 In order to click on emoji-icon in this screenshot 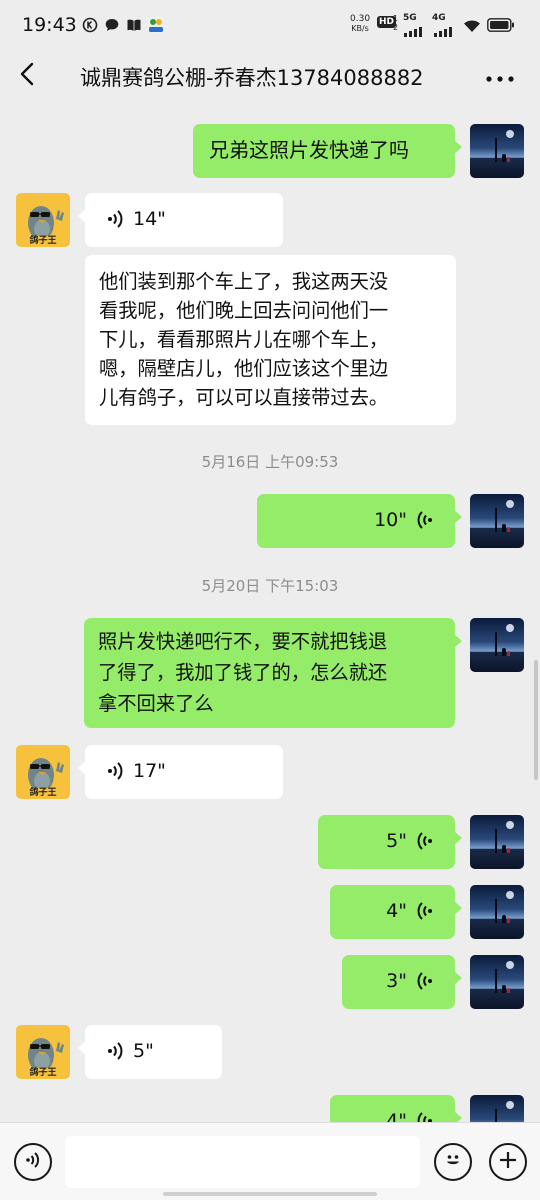, I will do `click(453, 1162)`.